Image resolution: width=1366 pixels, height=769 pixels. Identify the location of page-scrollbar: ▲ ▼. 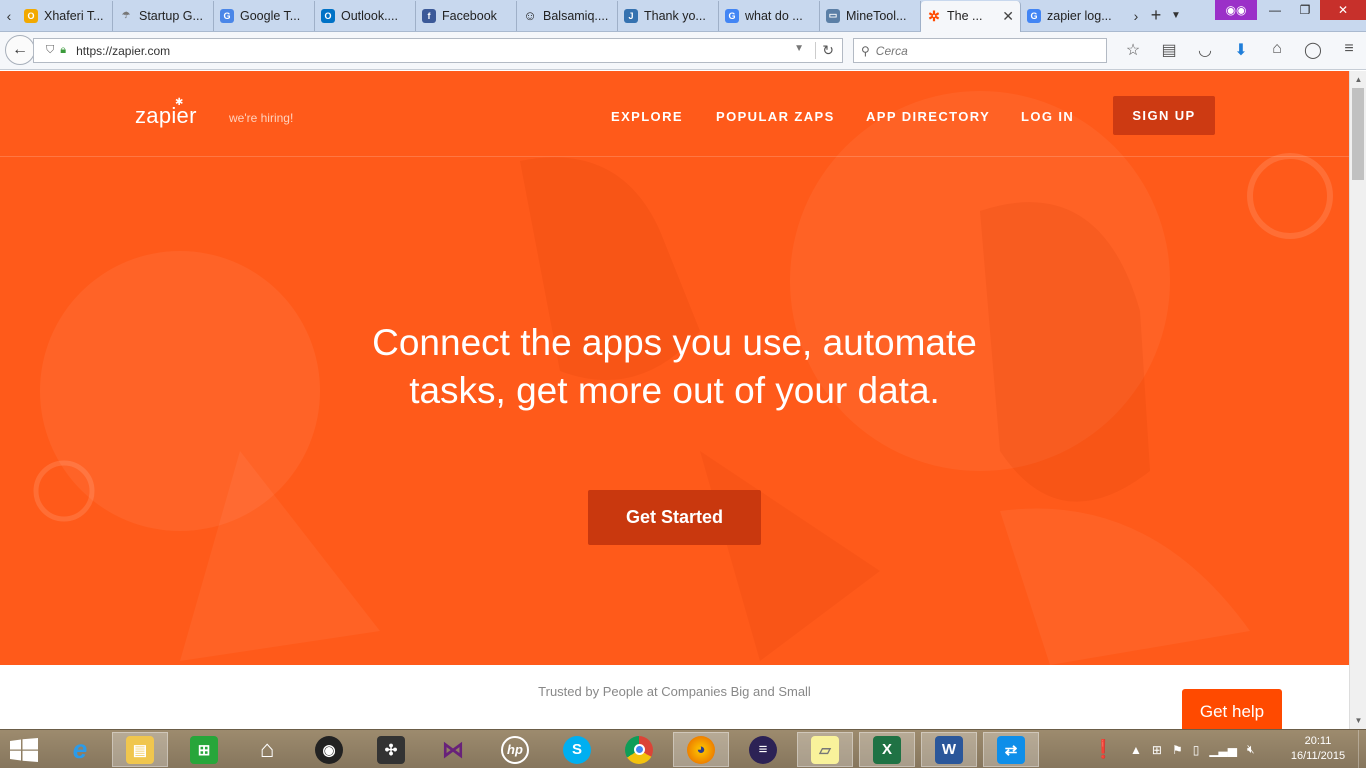
(1357, 400).